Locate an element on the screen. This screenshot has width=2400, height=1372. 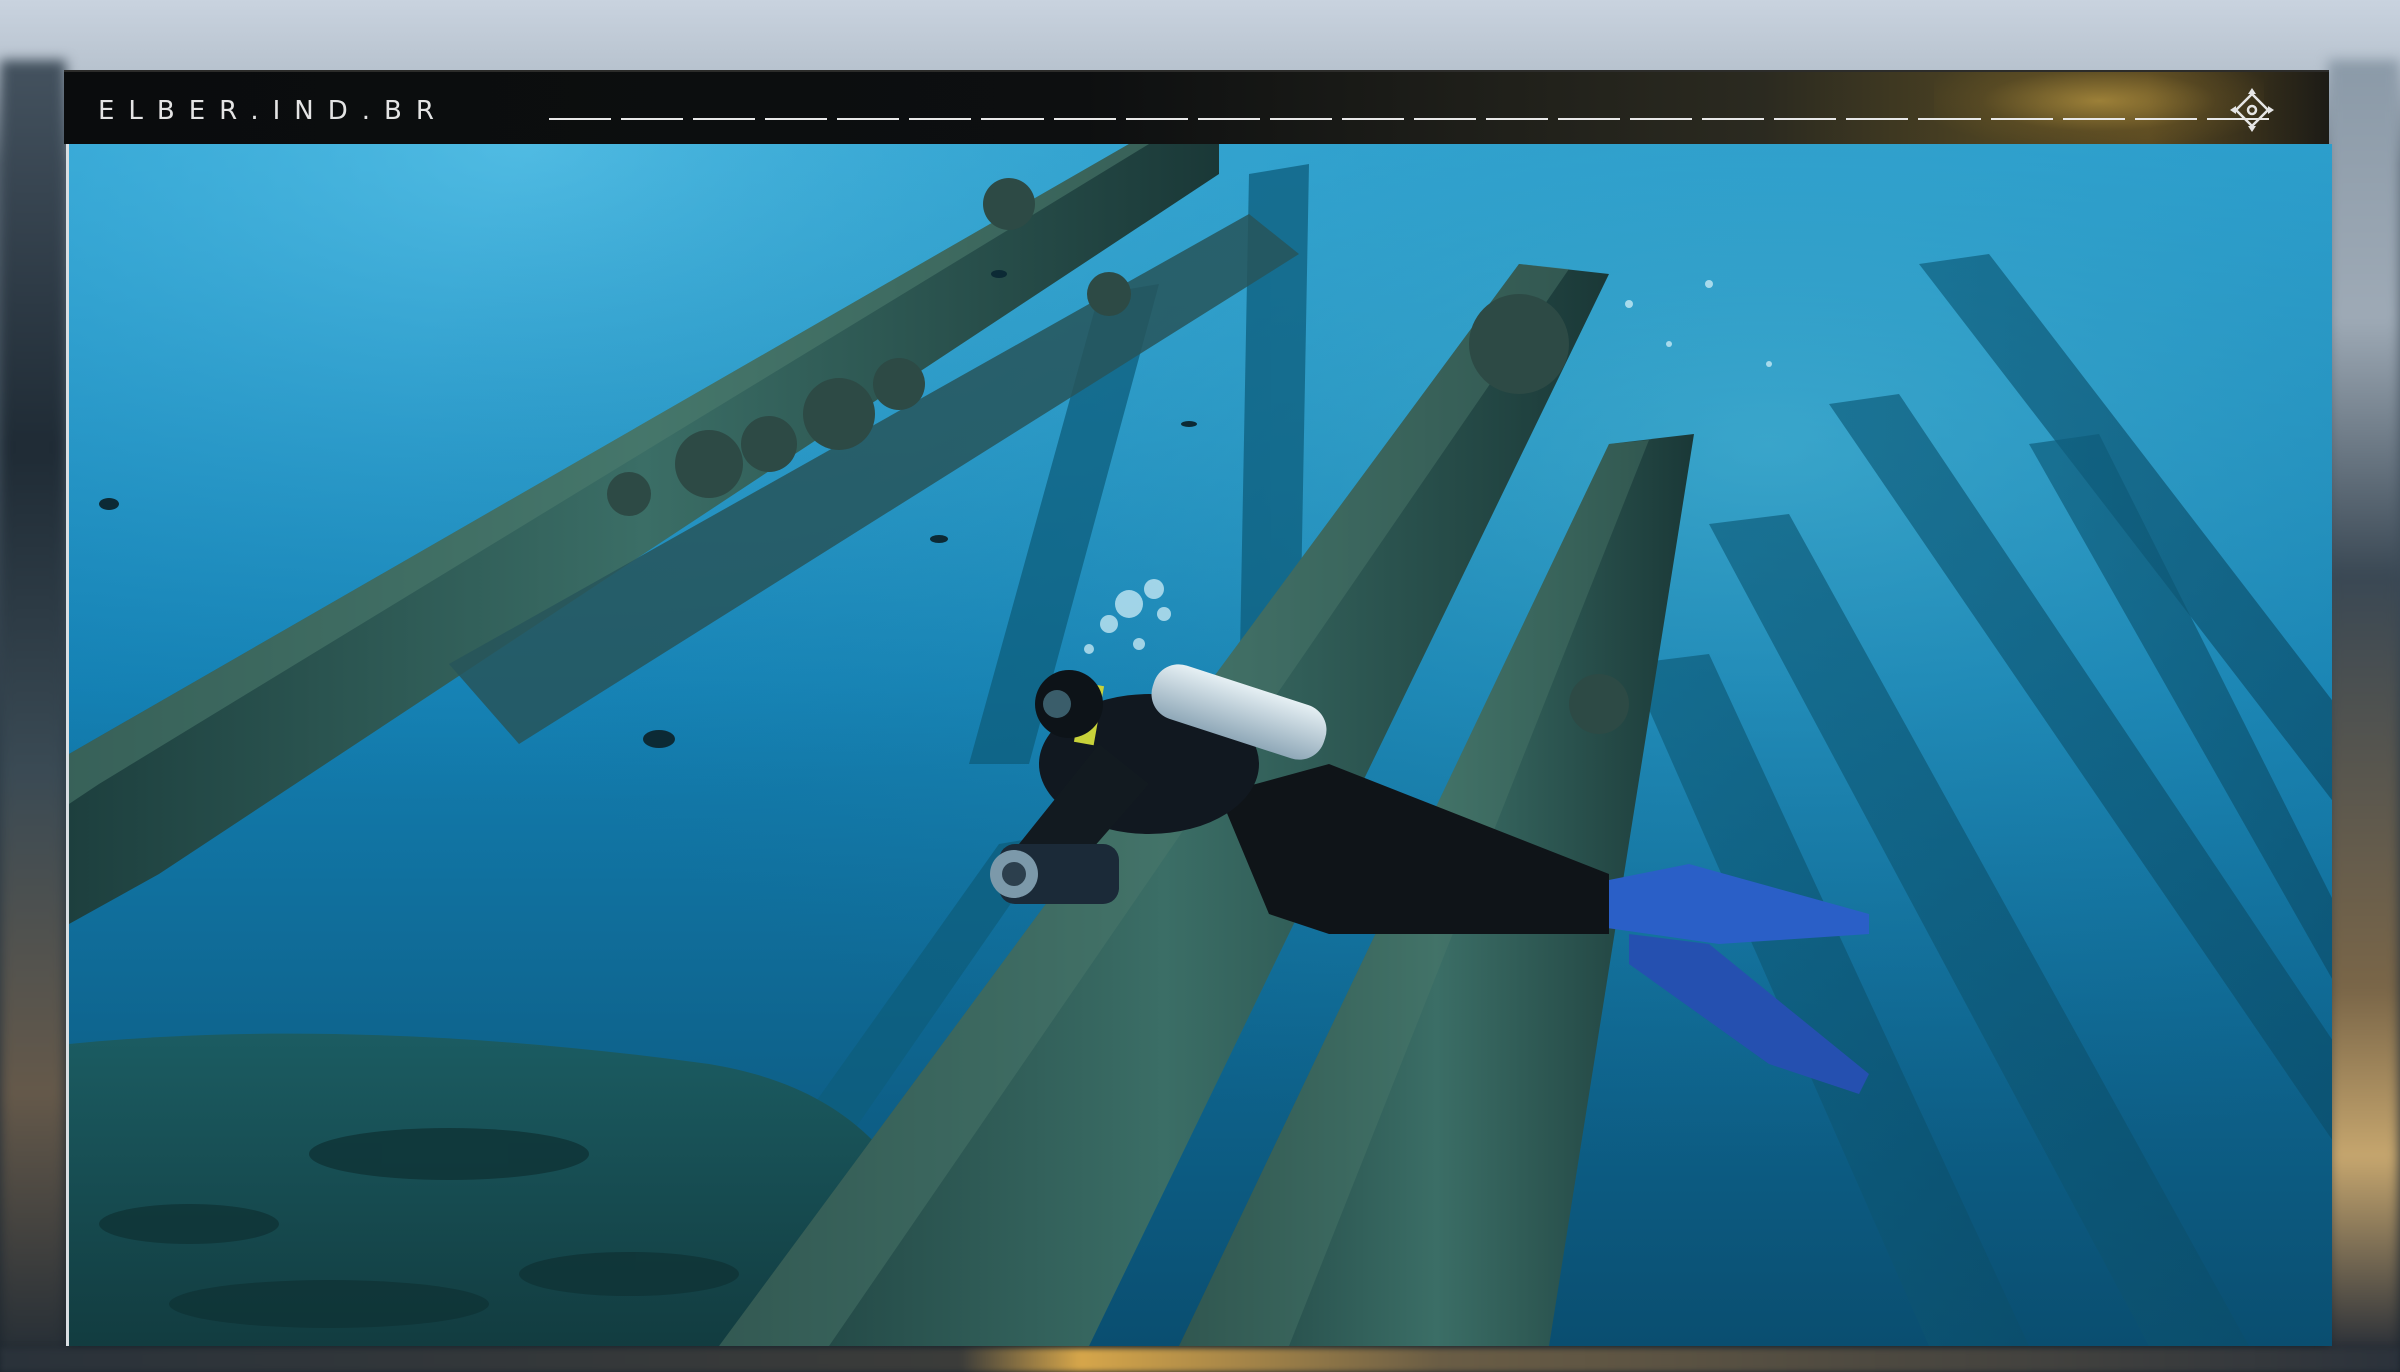
crosshair-move-icon is located at coordinates (2252, 110).